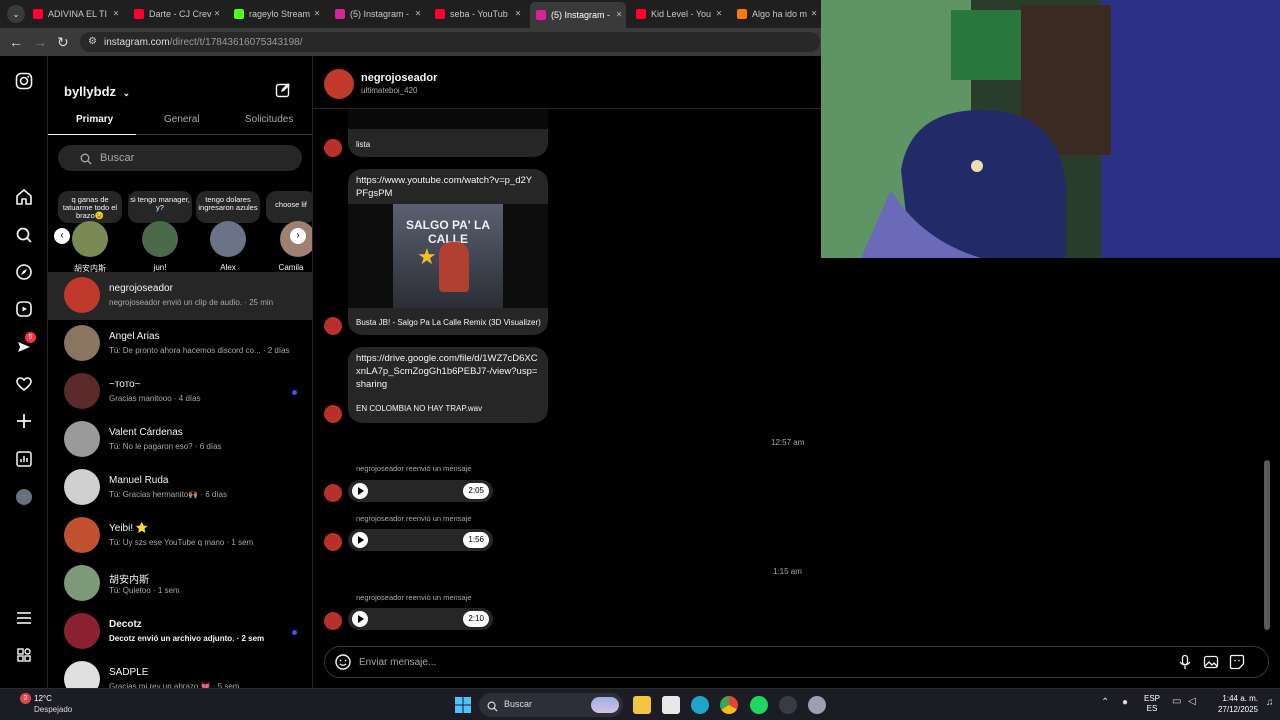 The height and width of the screenshot is (720, 1280). I want to click on conversation-row: SADPLE Gracias mi rey un abrazo 💓 · 5 sem, so click(180, 672).